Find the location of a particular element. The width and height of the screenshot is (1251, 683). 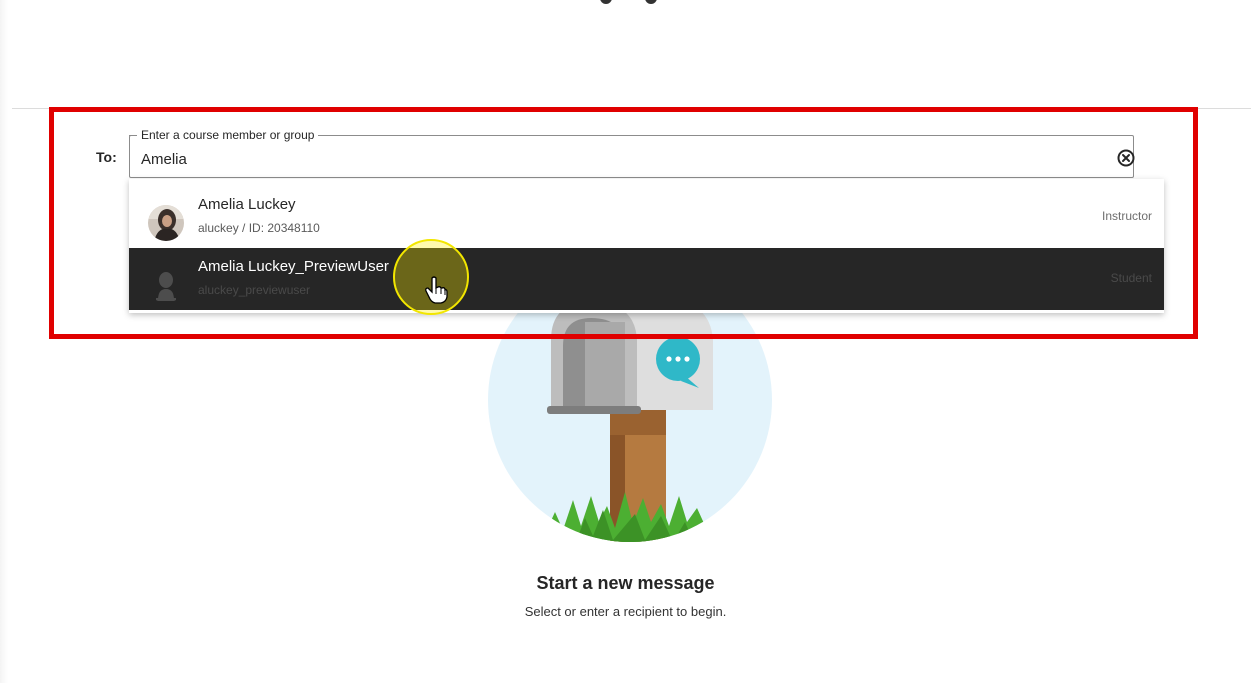

profile-photo-icon is located at coordinates (166, 223).